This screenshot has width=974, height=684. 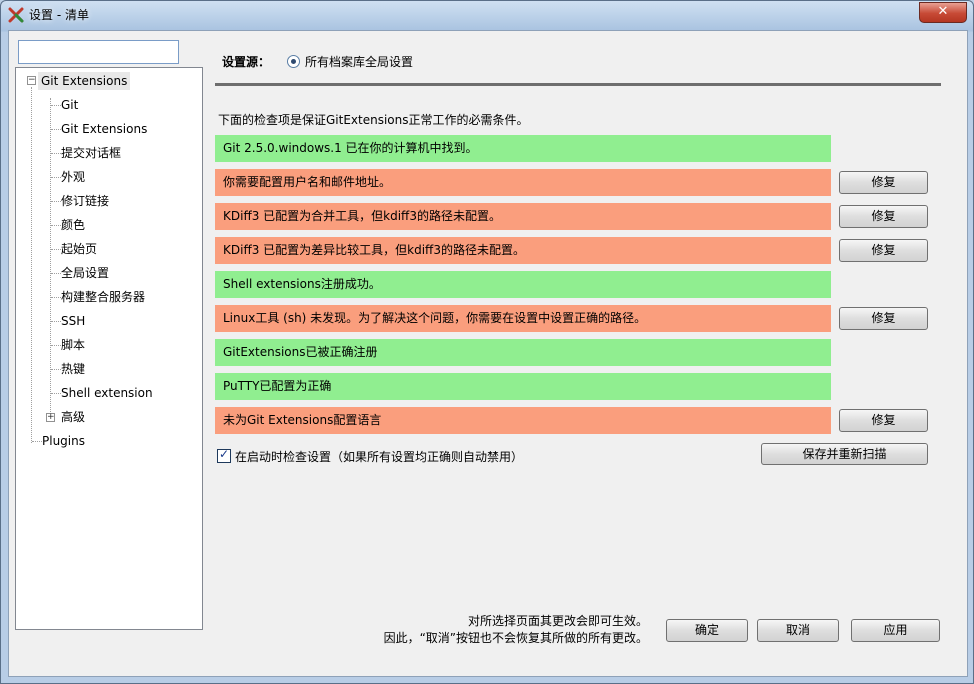 I want to click on check-kdiff3-merge: KDiff3 已配置为合并工具，但kdiff3的路径未配置。, so click(x=523, y=216).